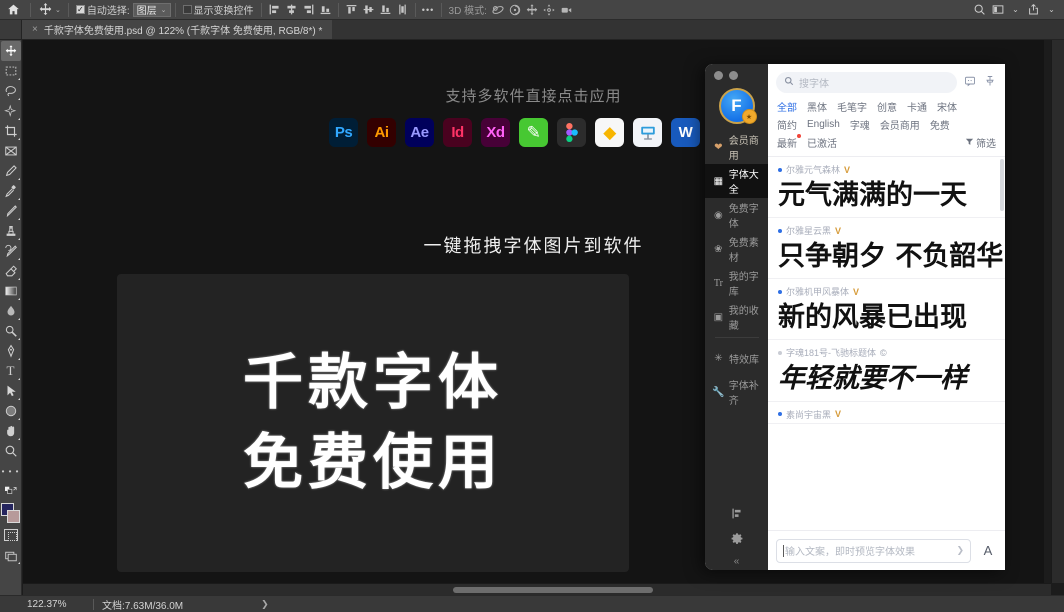  What do you see at coordinates (736, 392) in the screenshot?
I see `sidebar-item-font-fill: 🔧 字体补齐` at bounding box center [736, 392].